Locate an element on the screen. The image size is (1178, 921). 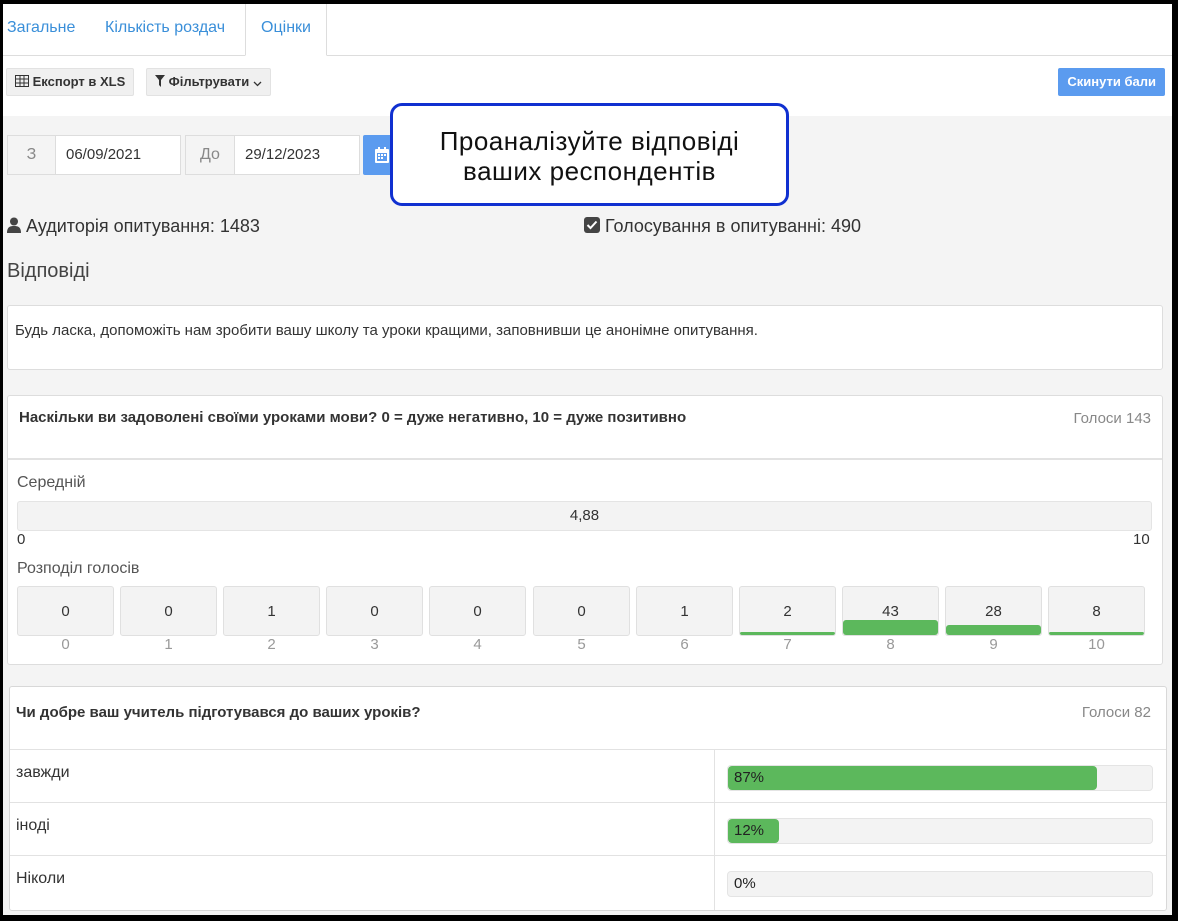
distribution-score-label: 6 is located at coordinates (684, 644).